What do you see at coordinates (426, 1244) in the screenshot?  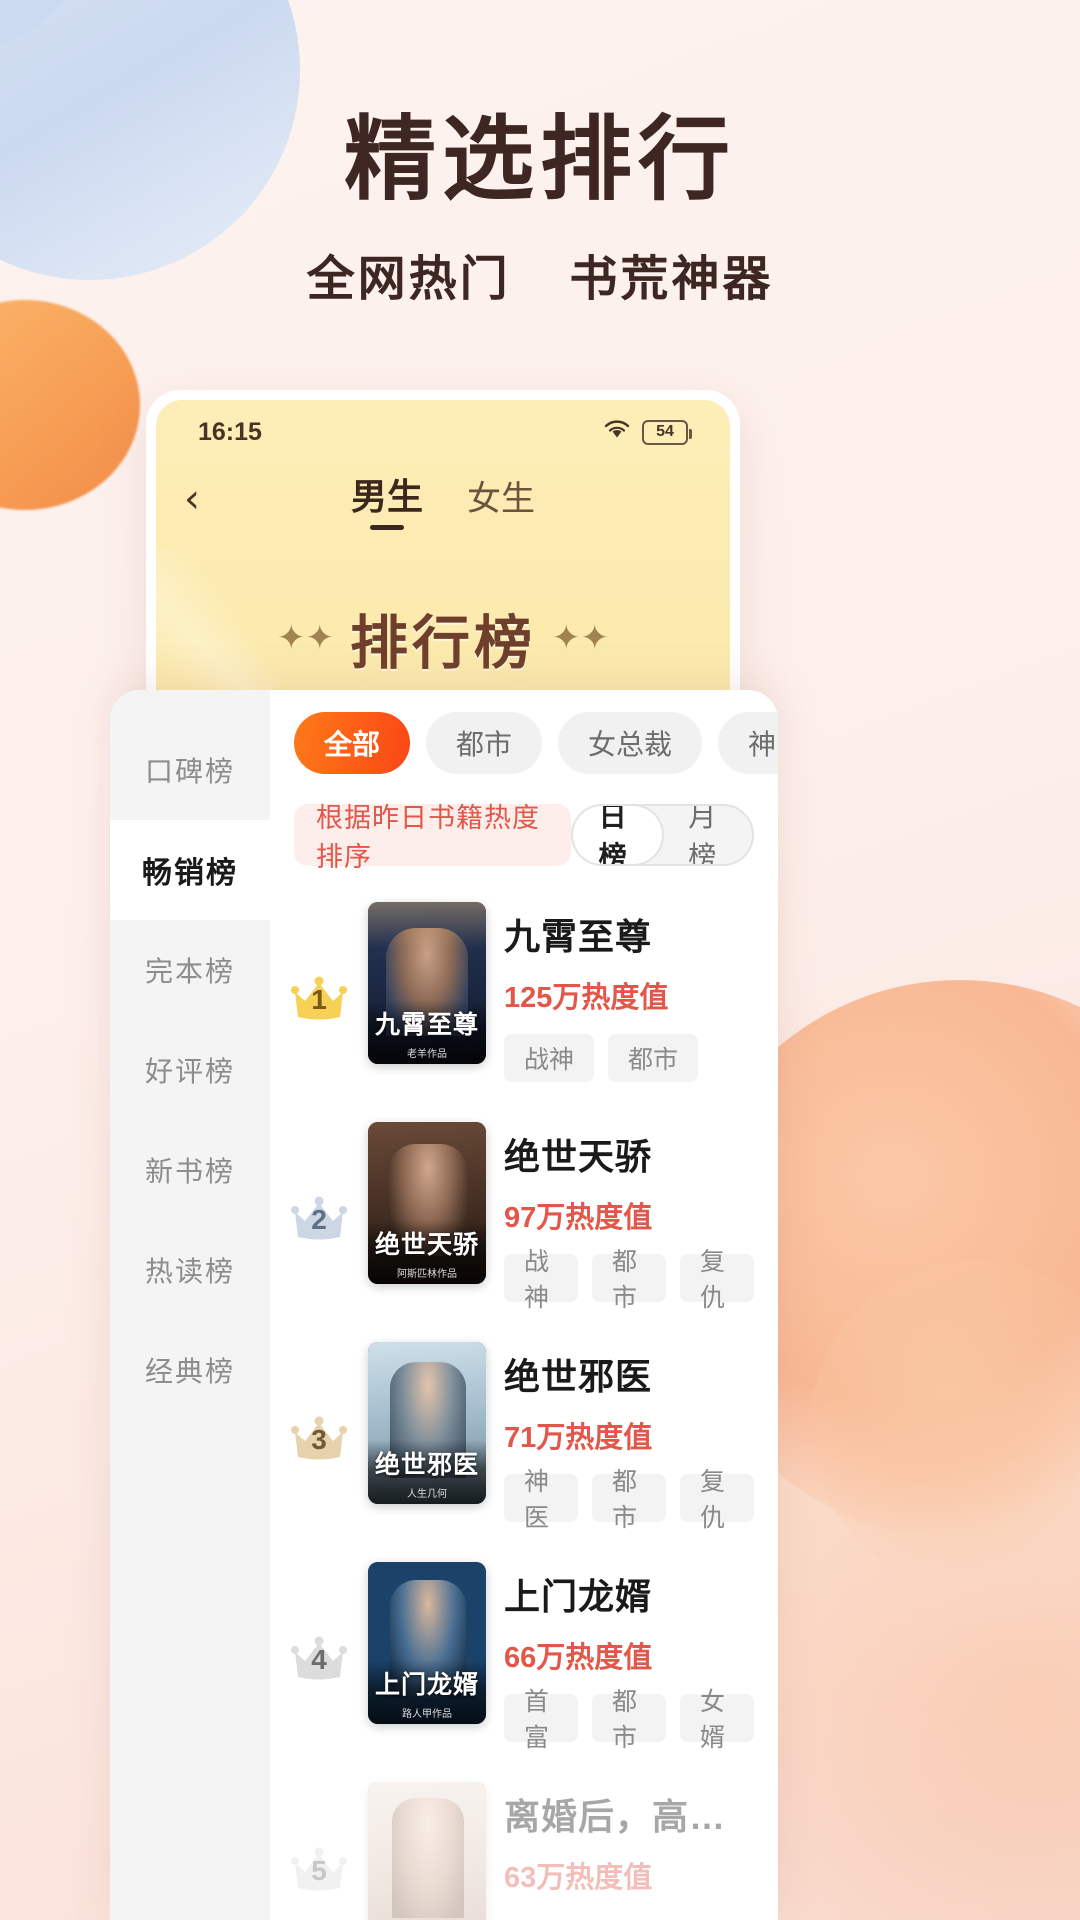 I see `cover-title: 绝世天骄` at bounding box center [426, 1244].